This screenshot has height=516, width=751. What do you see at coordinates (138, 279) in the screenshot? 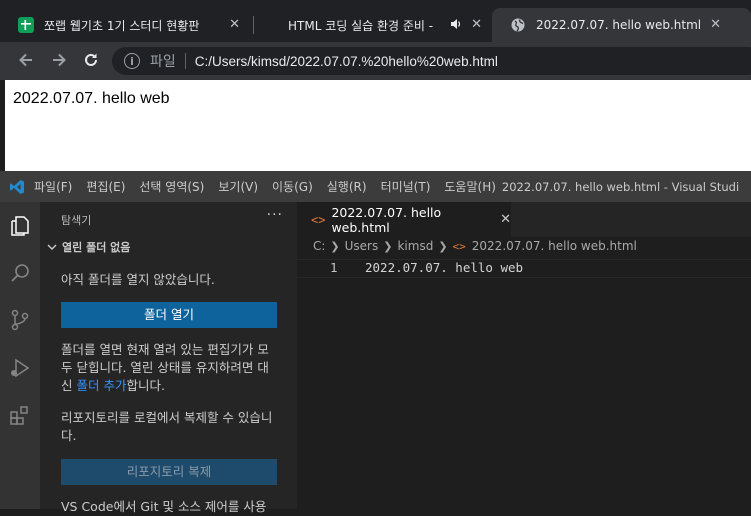
I see `no-folder-message: 아직 폴더를 열지 않았습니다.` at bounding box center [138, 279].